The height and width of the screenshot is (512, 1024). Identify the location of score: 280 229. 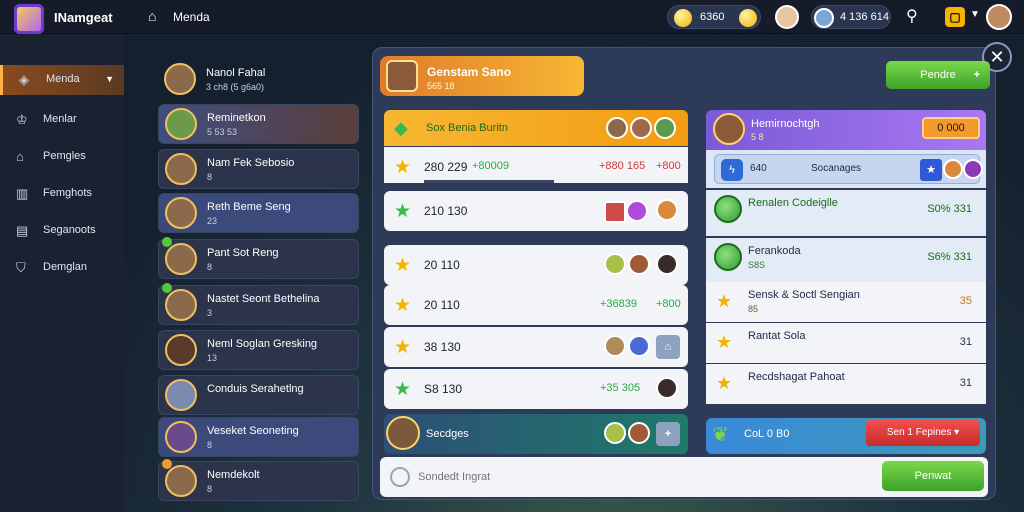
(446, 167).